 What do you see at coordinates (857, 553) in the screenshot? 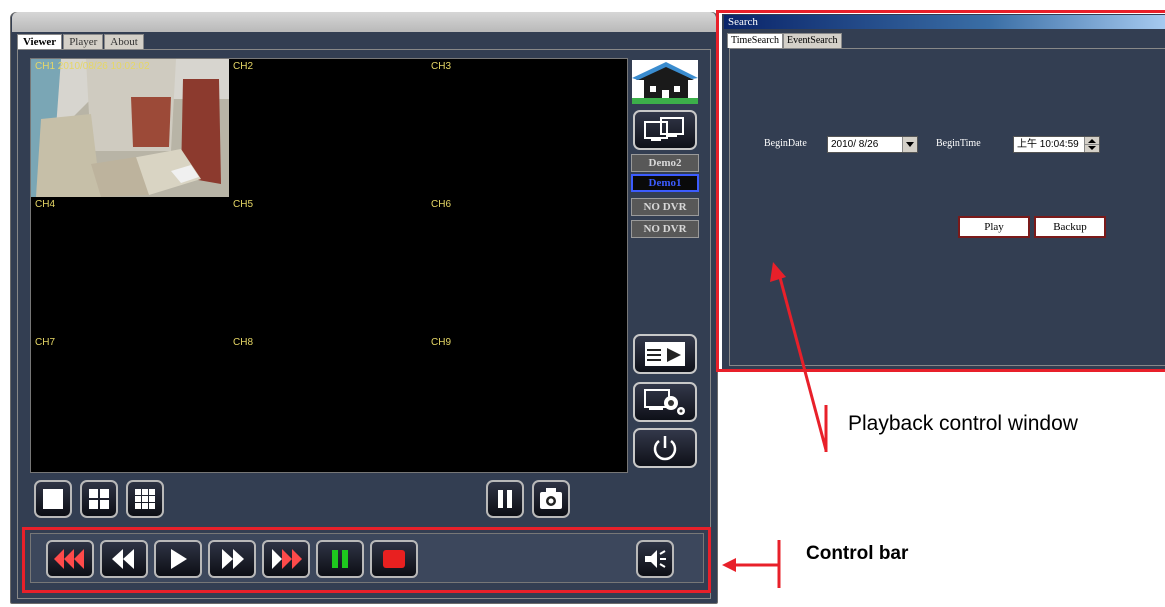
I see `control-bar-annotation: Control bar` at bounding box center [857, 553].